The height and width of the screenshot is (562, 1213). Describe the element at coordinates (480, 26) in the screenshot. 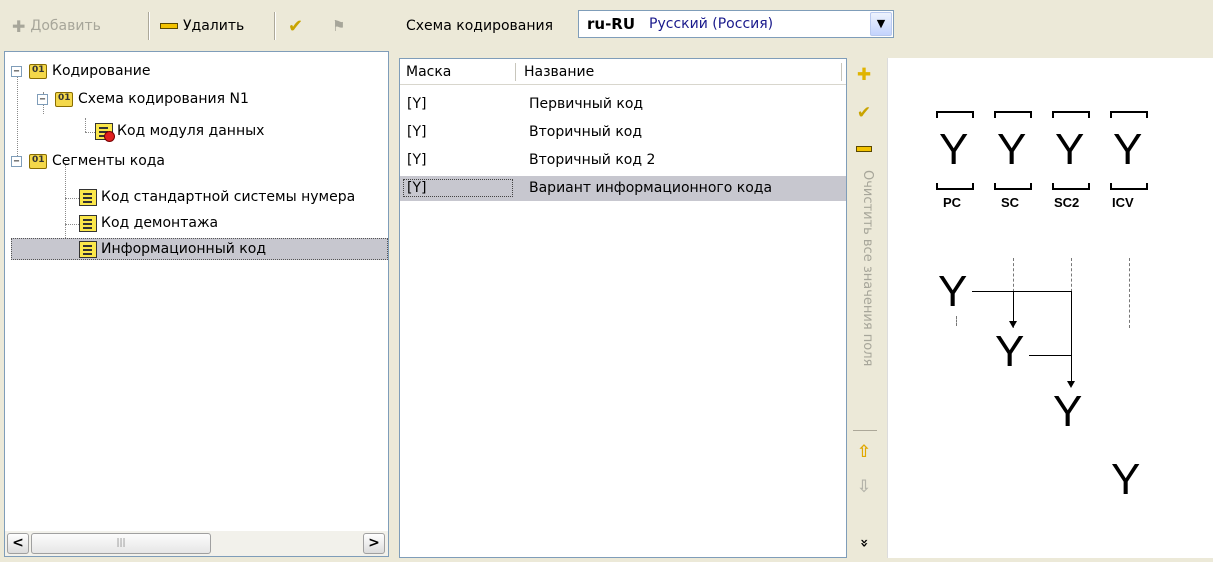

I see `scheme-label: Схема кодирования` at that location.